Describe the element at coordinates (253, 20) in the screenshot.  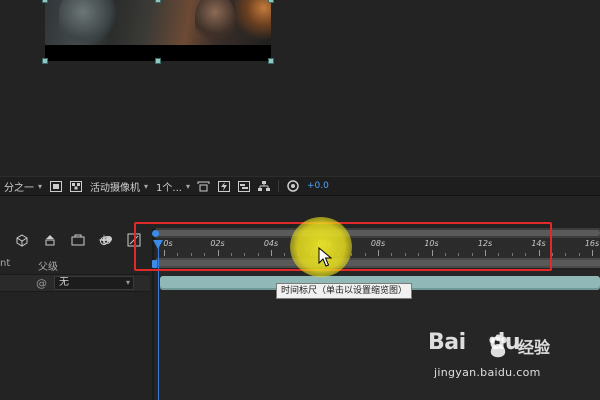
I see `frame-light-glow` at that location.